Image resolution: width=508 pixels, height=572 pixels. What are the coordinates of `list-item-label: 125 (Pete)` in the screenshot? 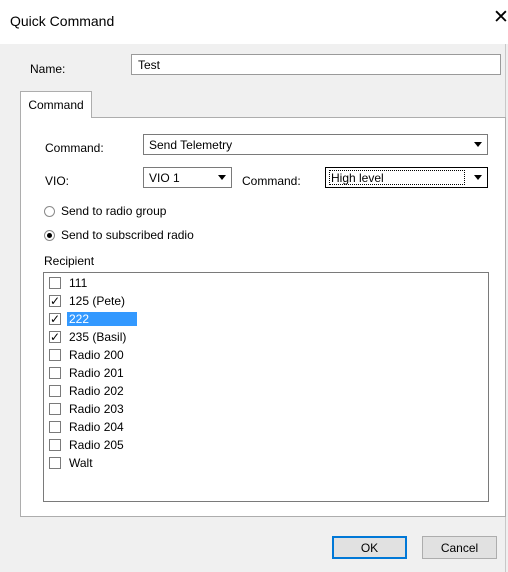 It's located at (97, 301).